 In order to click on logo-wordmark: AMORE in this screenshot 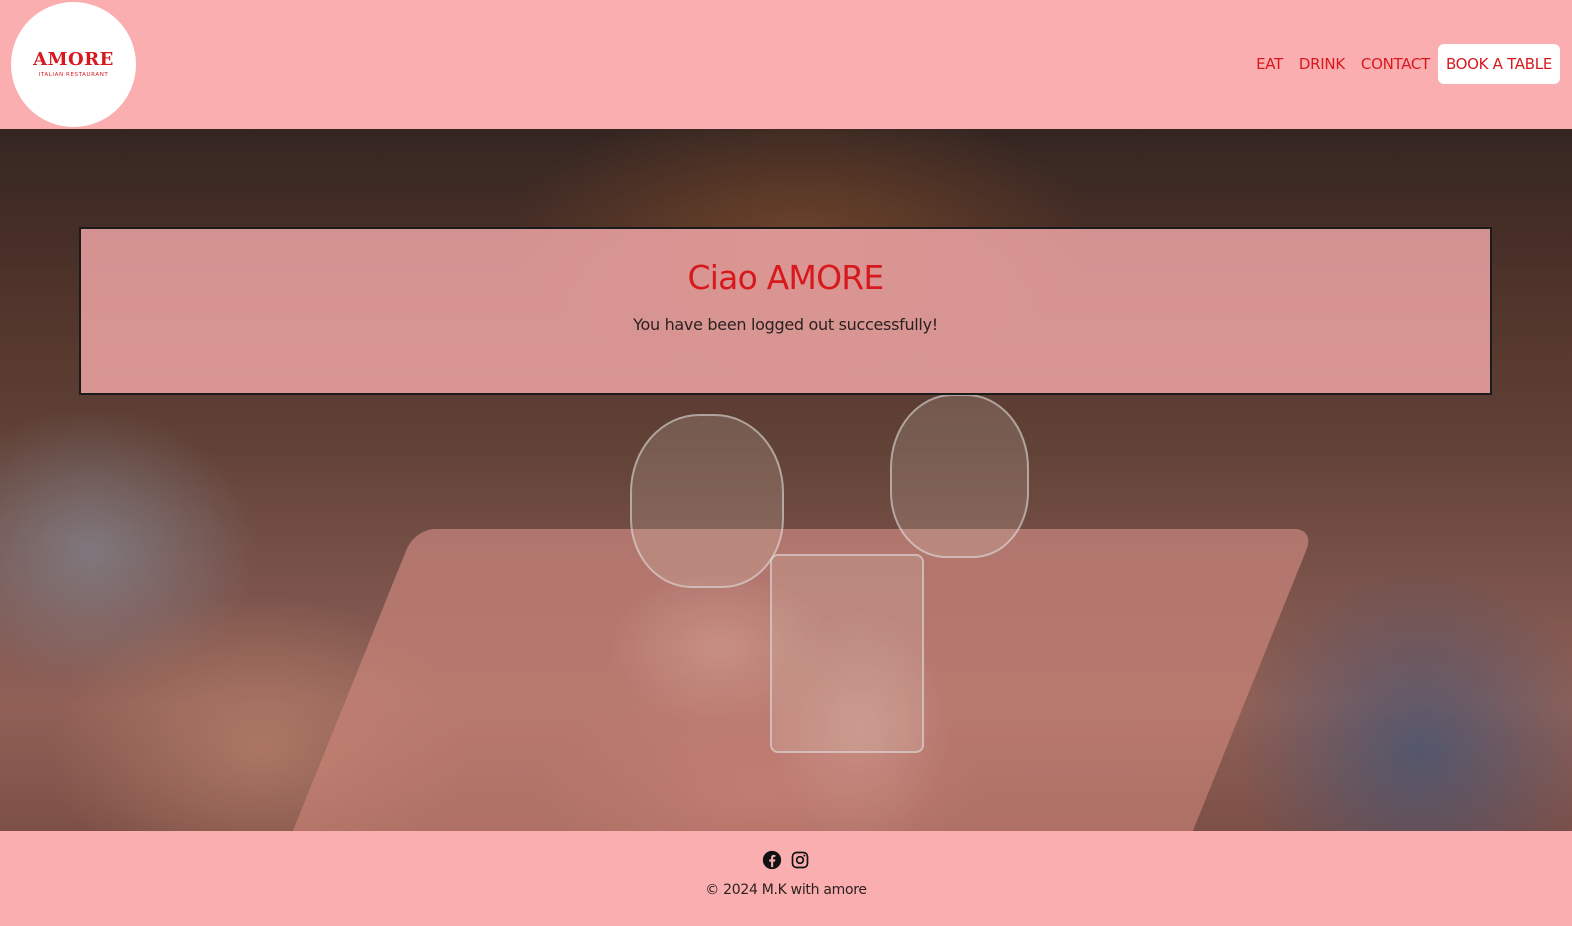, I will do `click(73, 59)`.